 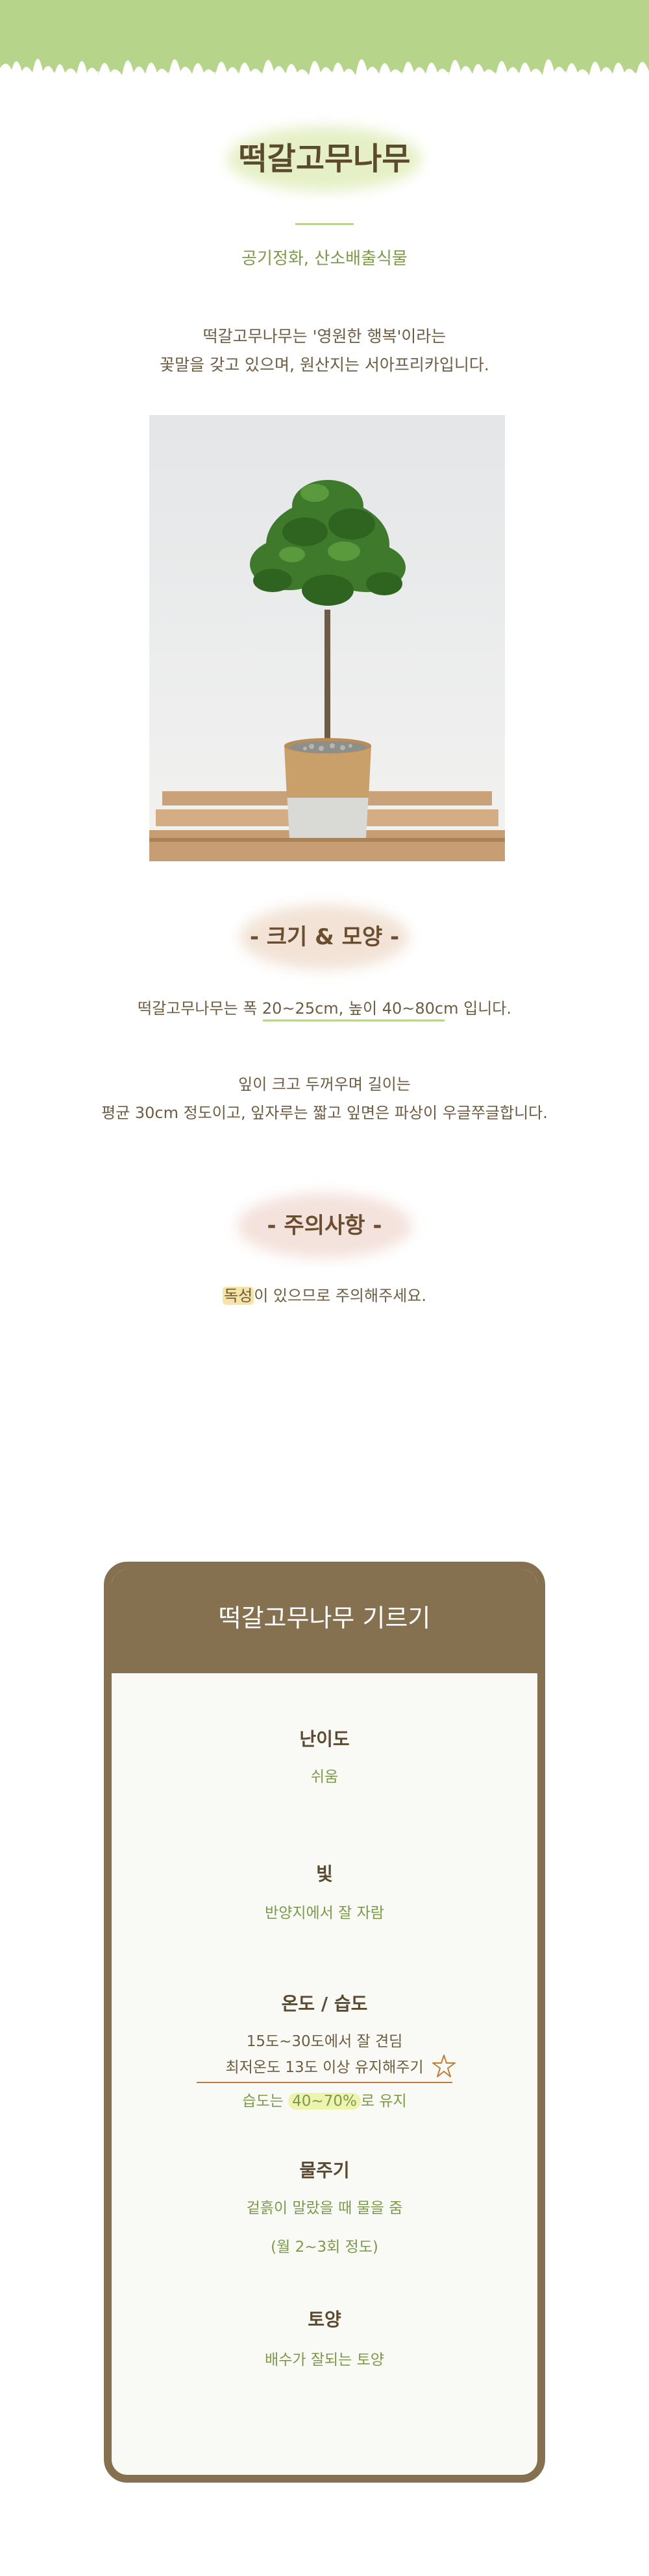 What do you see at coordinates (324, 2082) in the screenshot?
I see `temperature-underline` at bounding box center [324, 2082].